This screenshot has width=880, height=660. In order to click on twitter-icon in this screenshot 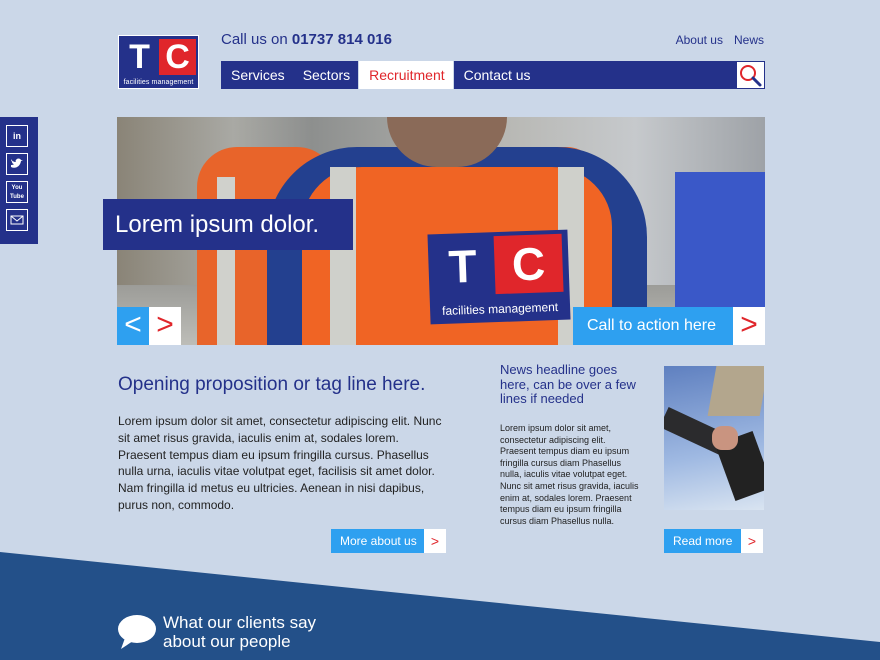, I will do `click(17, 164)`.